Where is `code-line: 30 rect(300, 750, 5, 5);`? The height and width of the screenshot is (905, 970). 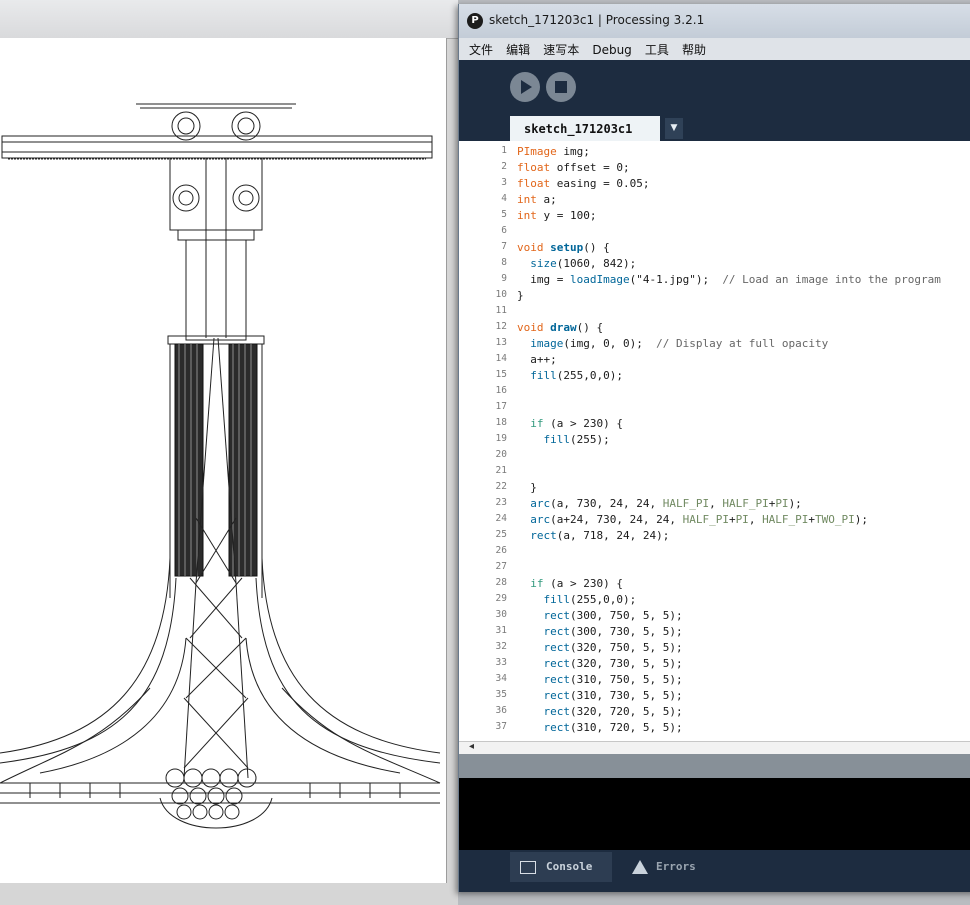
code-line: 30 rect(300, 750, 5, 5); is located at coordinates (714, 617).